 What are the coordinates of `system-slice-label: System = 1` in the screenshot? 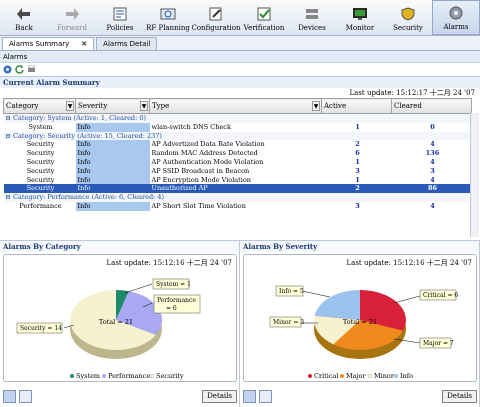 It's located at (173, 284).